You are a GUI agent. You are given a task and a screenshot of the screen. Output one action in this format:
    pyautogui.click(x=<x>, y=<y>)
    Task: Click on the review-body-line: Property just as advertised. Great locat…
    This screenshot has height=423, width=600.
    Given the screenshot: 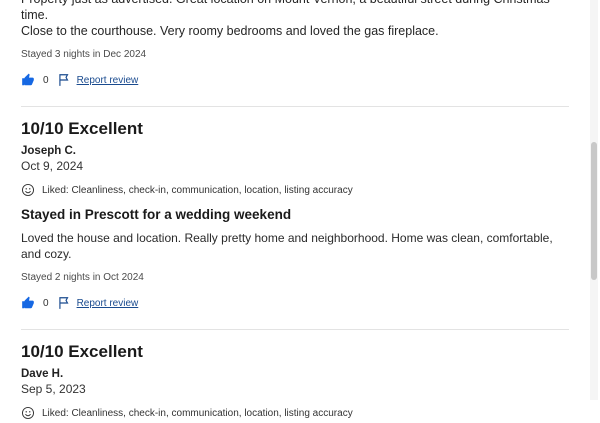 What is the action you would take?
    pyautogui.click(x=285, y=11)
    